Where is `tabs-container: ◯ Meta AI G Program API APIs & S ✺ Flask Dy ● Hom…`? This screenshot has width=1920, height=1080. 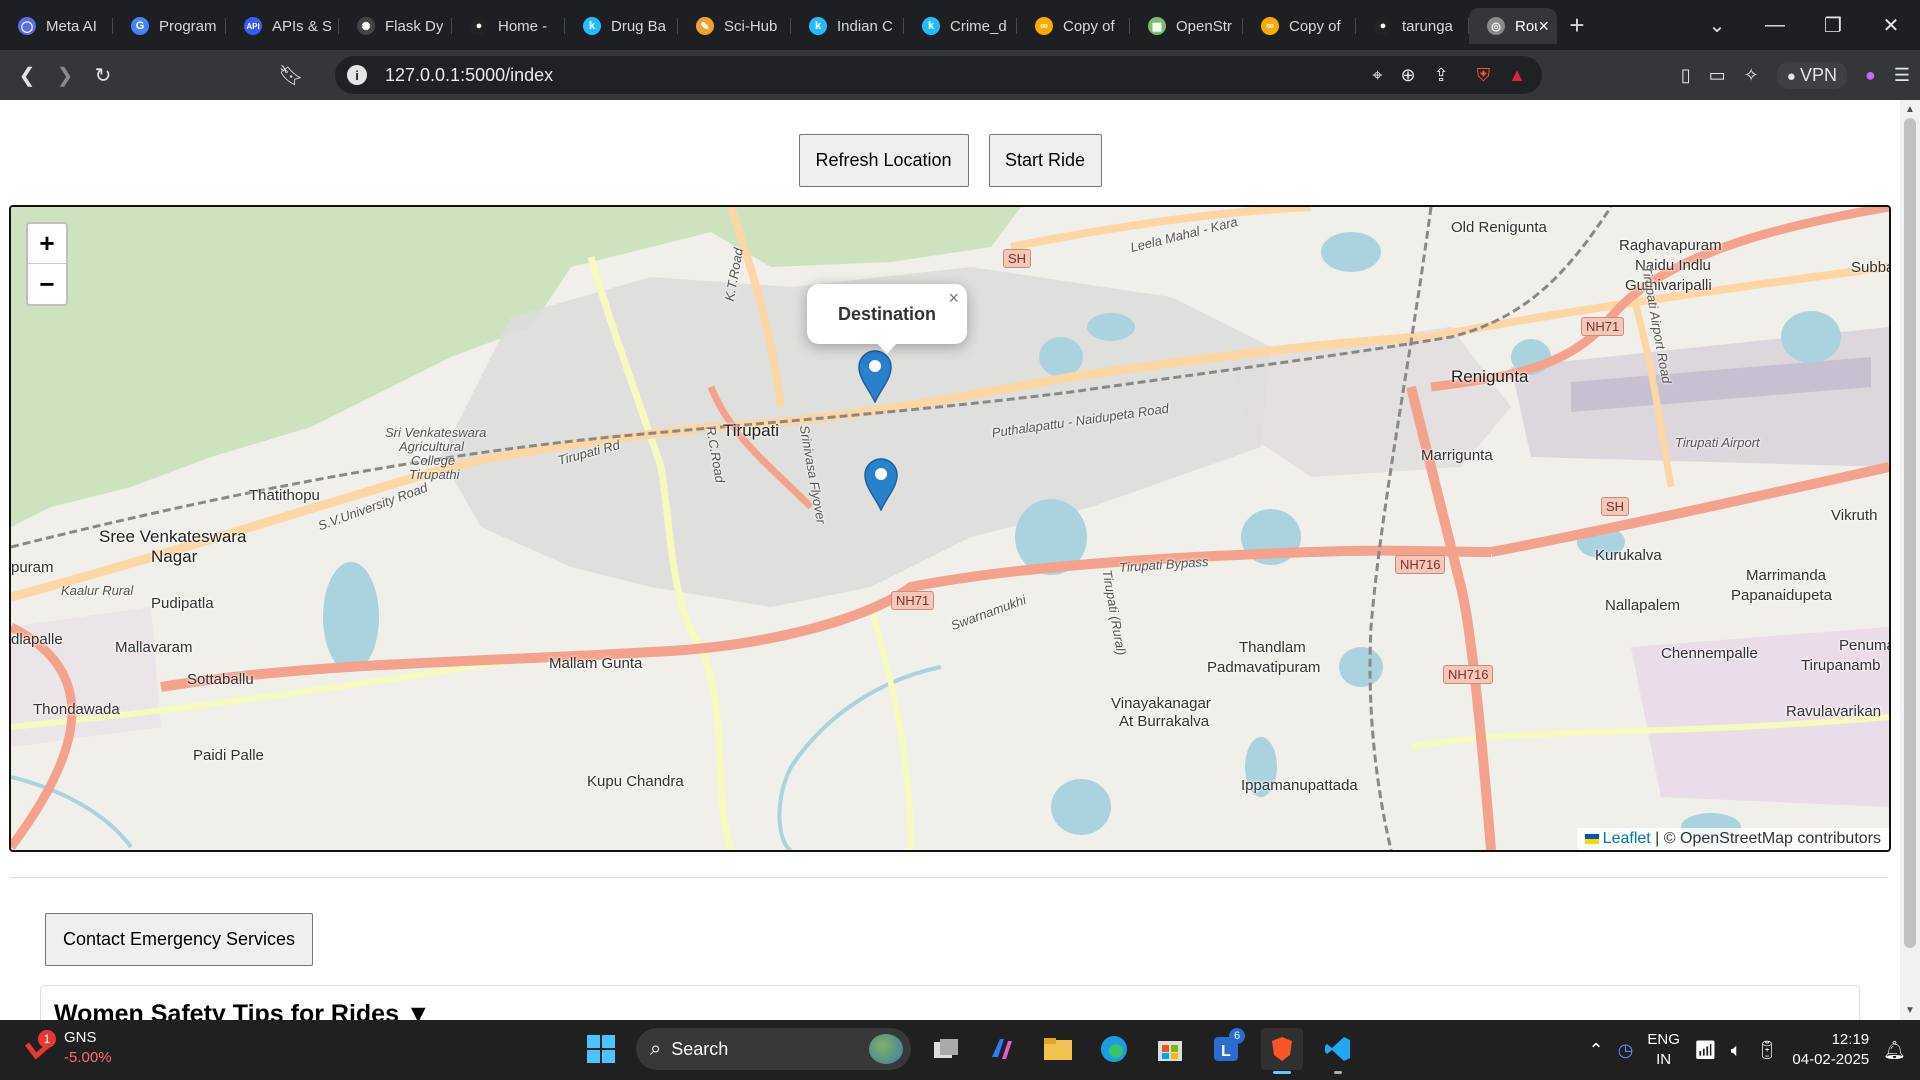
tabs-container: ◯ Meta AI G Program API APIs & S ✺ Flask Dy ● Hom… is located at coordinates (734, 25).